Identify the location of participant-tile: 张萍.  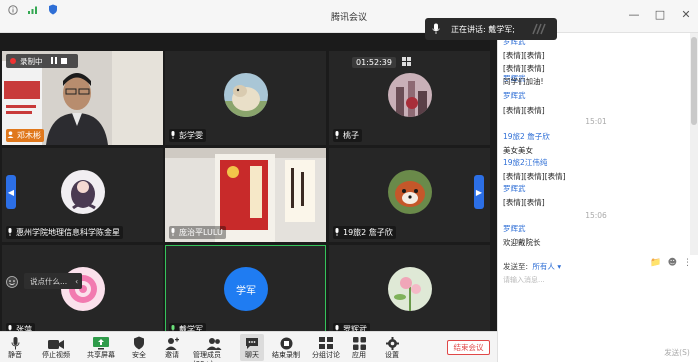
(82, 292).